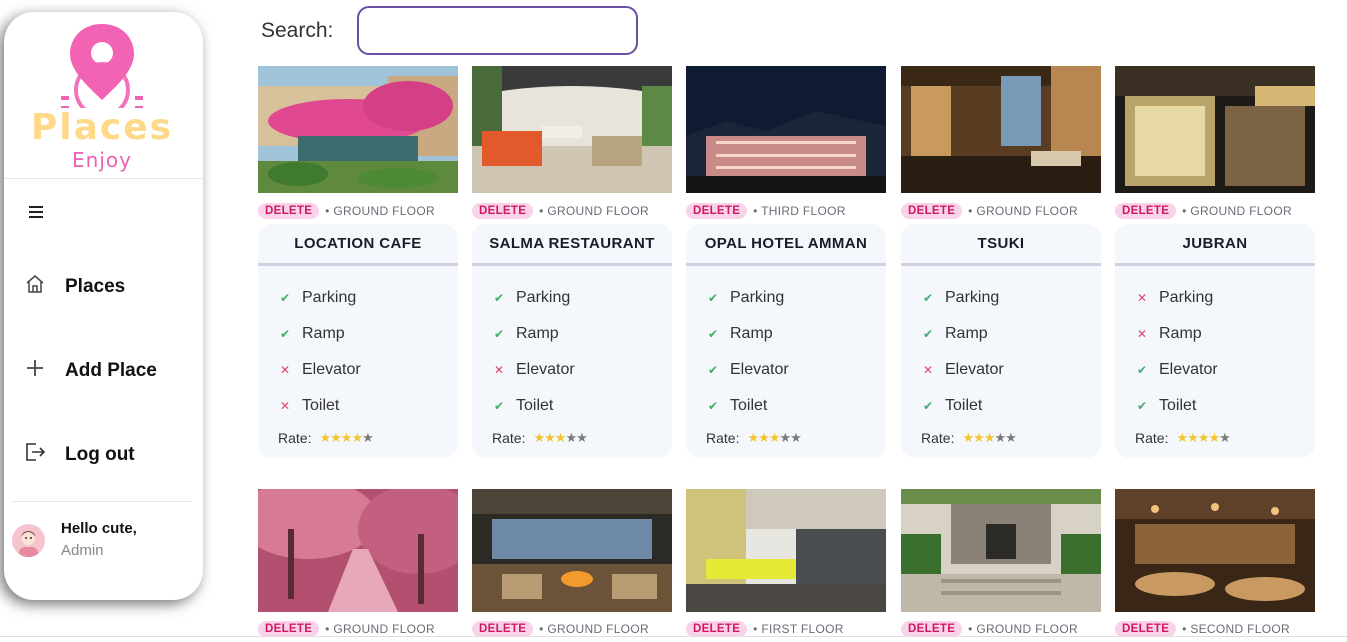  Describe the element at coordinates (748, 370) in the screenshot. I see `feature-item: ✔ Elevator` at that location.